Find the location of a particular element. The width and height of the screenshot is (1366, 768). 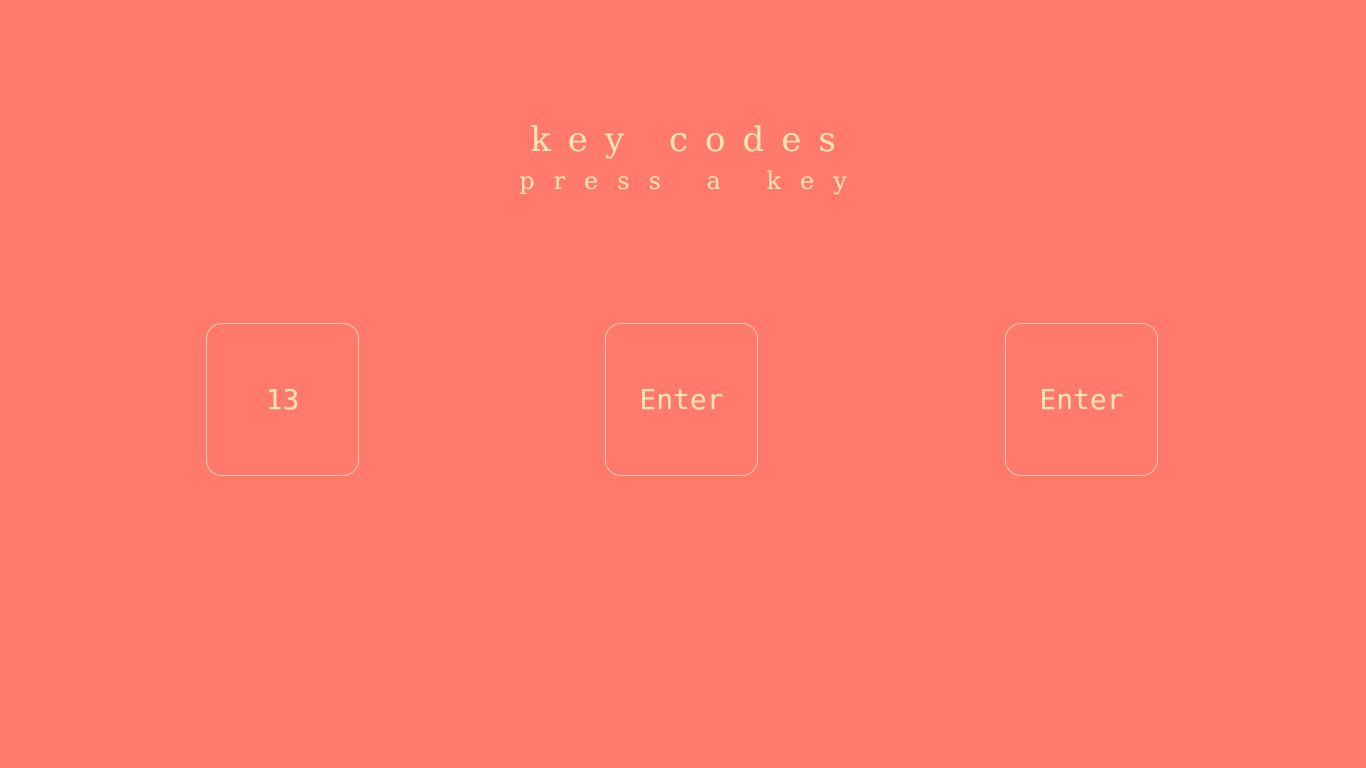

header: Key Codes Press a key is located at coordinates (683, 158).